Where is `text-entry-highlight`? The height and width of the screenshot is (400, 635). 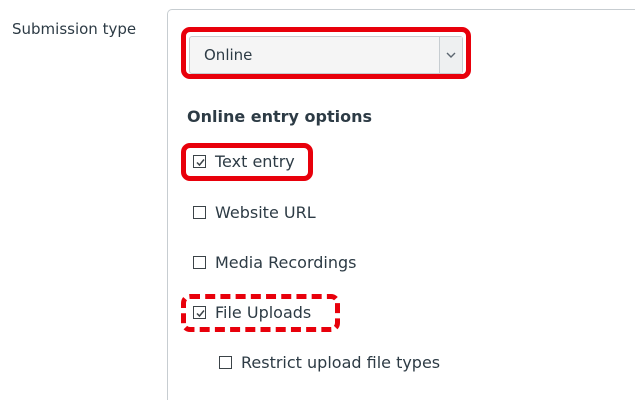 text-entry-highlight is located at coordinates (247, 162).